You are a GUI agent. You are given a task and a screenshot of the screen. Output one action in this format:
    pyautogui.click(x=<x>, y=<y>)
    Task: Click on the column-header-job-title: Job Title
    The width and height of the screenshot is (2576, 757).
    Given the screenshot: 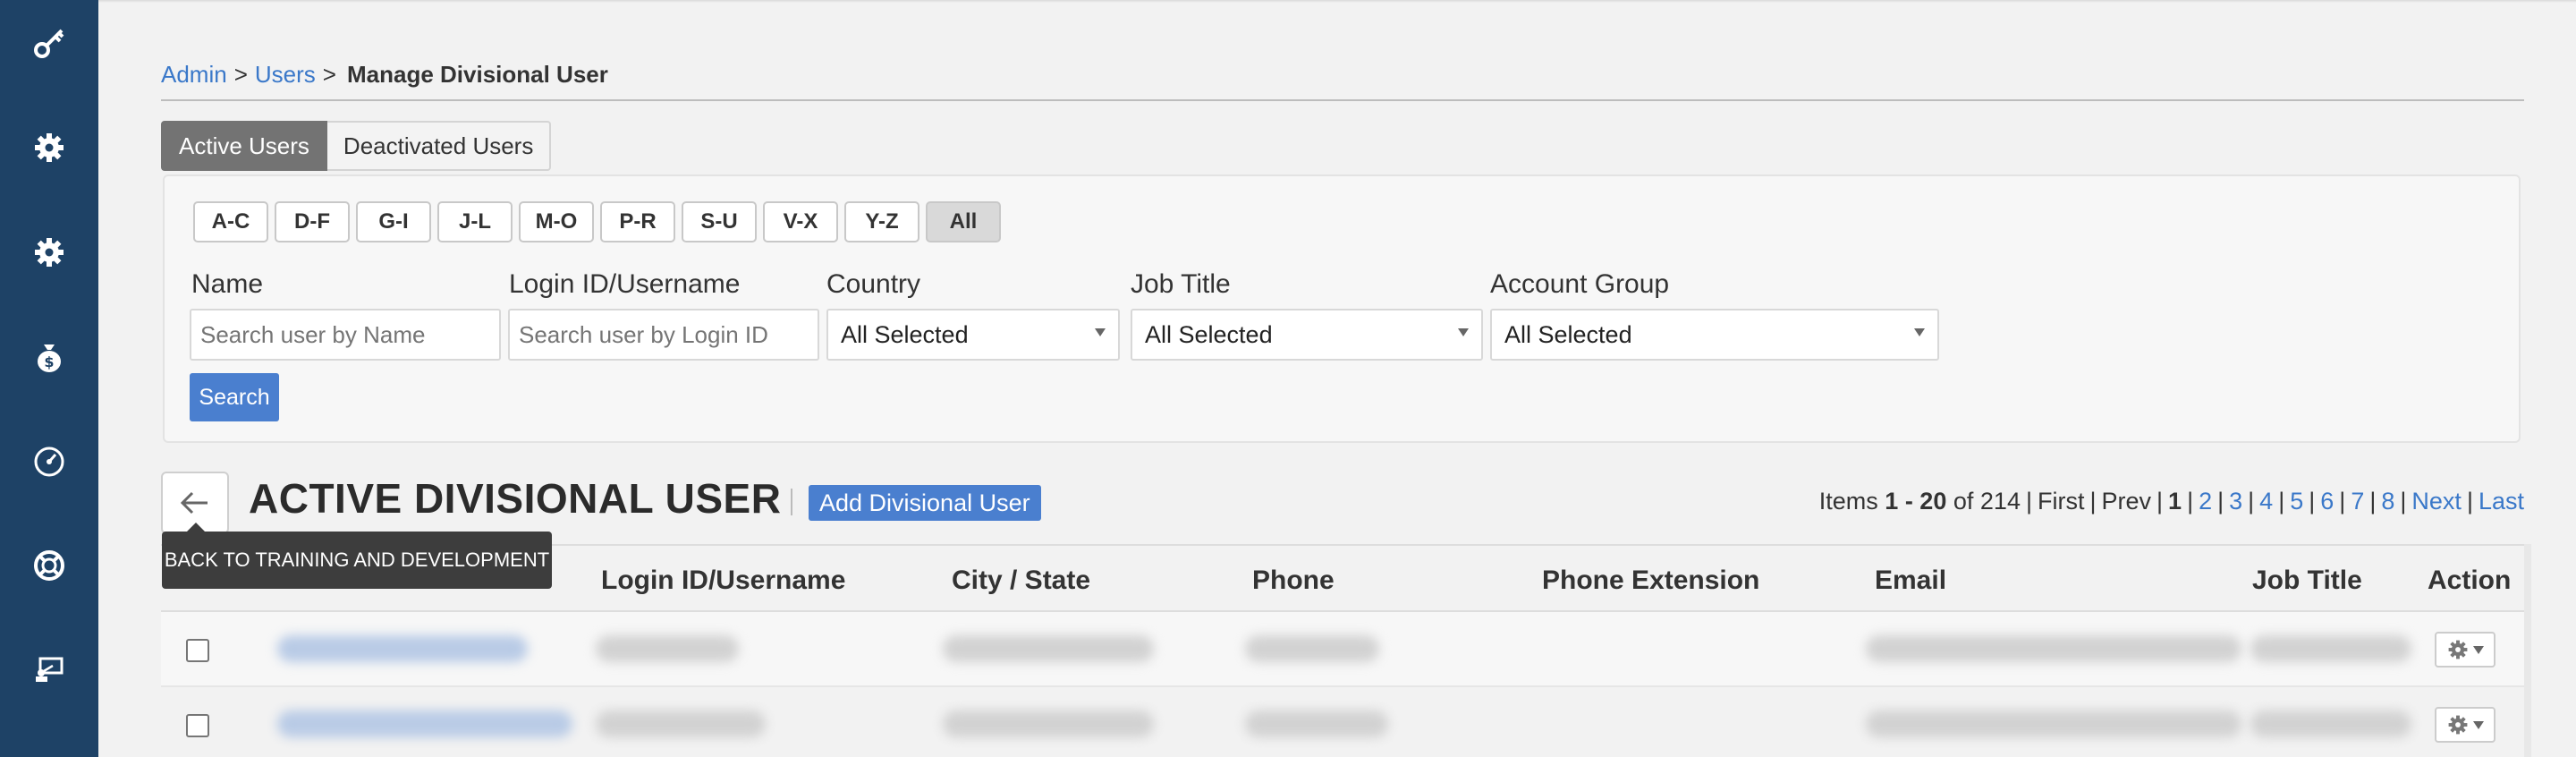 What is the action you would take?
    pyautogui.click(x=2307, y=581)
    